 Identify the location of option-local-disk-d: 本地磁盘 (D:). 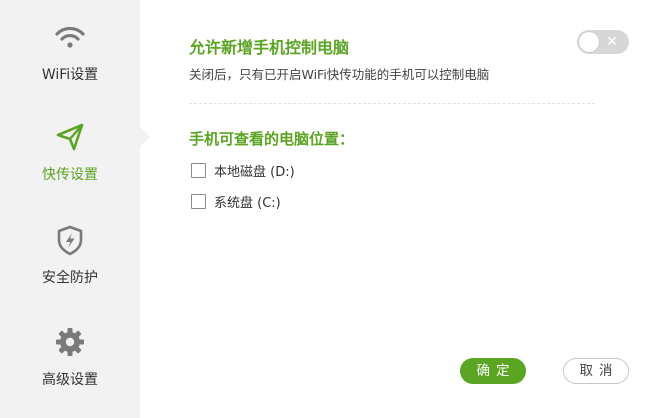
(243, 170).